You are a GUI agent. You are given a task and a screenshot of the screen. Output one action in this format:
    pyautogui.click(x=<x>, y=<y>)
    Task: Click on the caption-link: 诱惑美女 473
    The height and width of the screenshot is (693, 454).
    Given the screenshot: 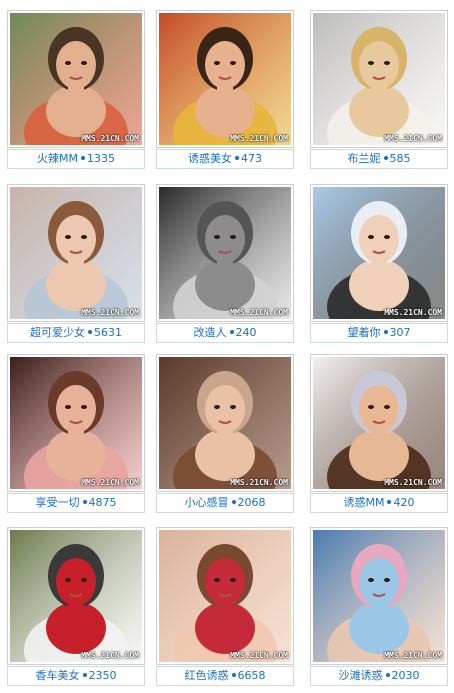 What is the action you would take?
    pyautogui.click(x=225, y=159)
    